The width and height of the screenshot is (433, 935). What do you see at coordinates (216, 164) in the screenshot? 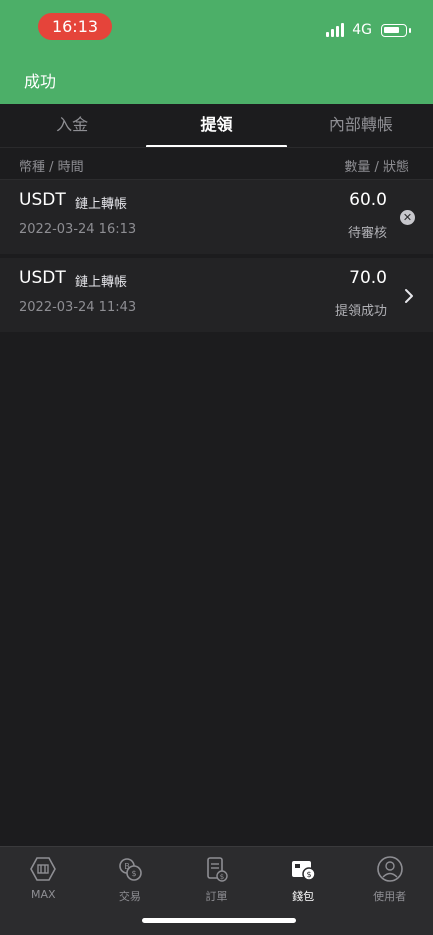
I see `column-headers: 幣種 / 時間 數量 / 狀態` at bounding box center [216, 164].